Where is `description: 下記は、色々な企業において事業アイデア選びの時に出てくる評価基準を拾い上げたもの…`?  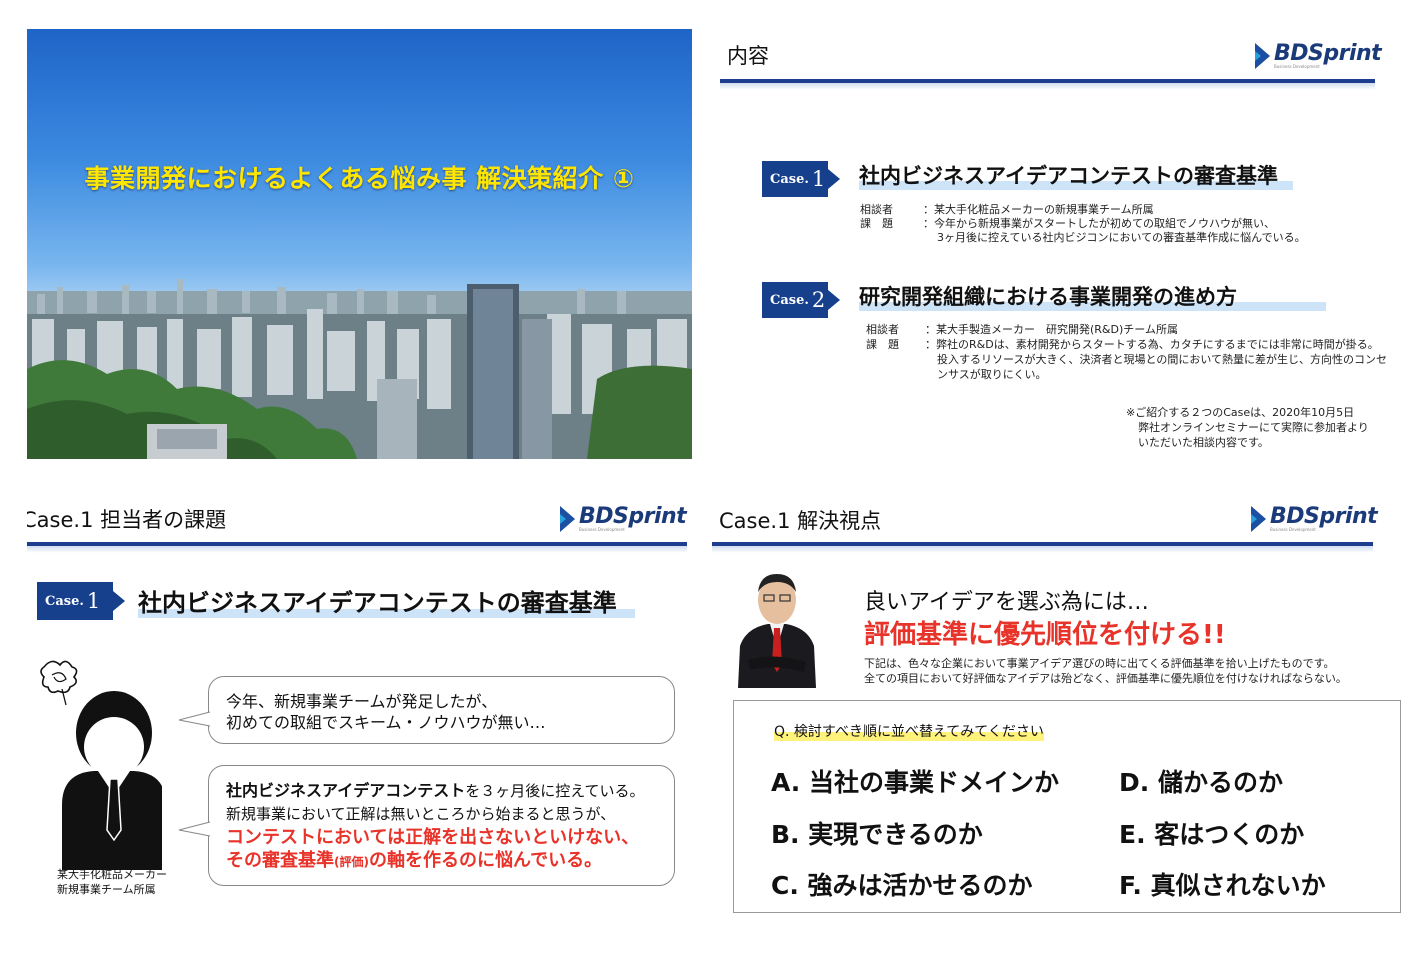 description: 下記は、色々な企業において事業アイデア選びの時に出てくる評価基準を拾い上げたもの… is located at coordinates (1105, 671).